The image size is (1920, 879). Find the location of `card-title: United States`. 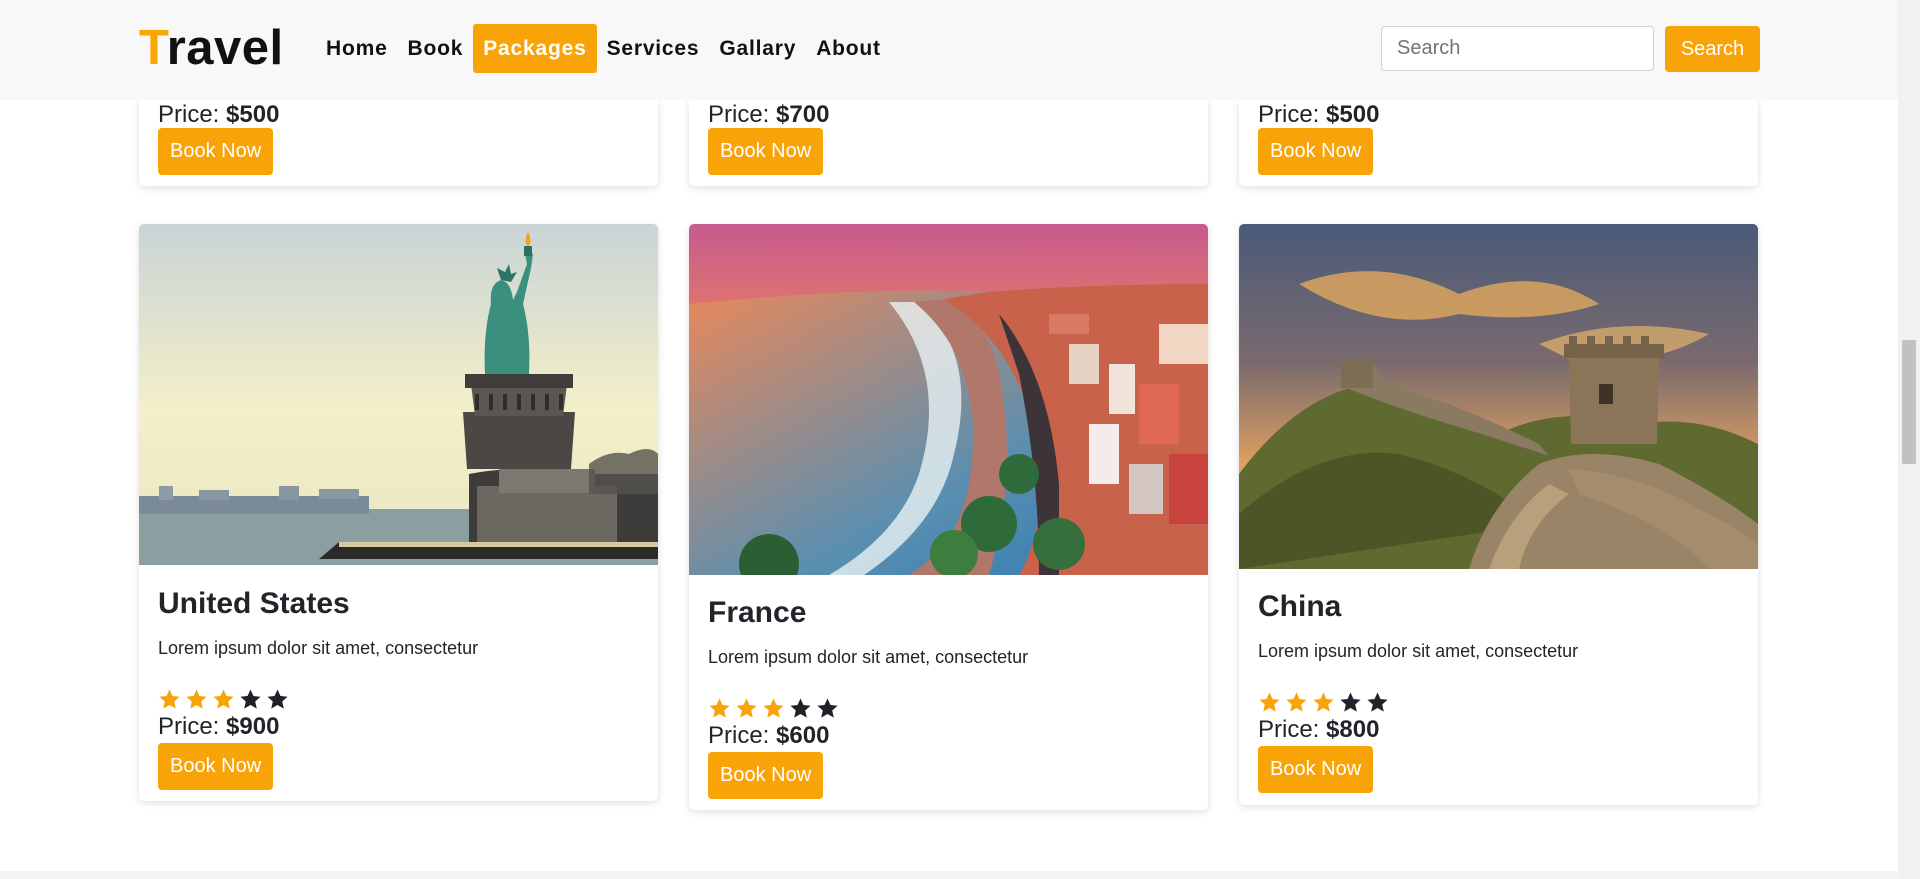

card-title: United States is located at coordinates (254, 603).